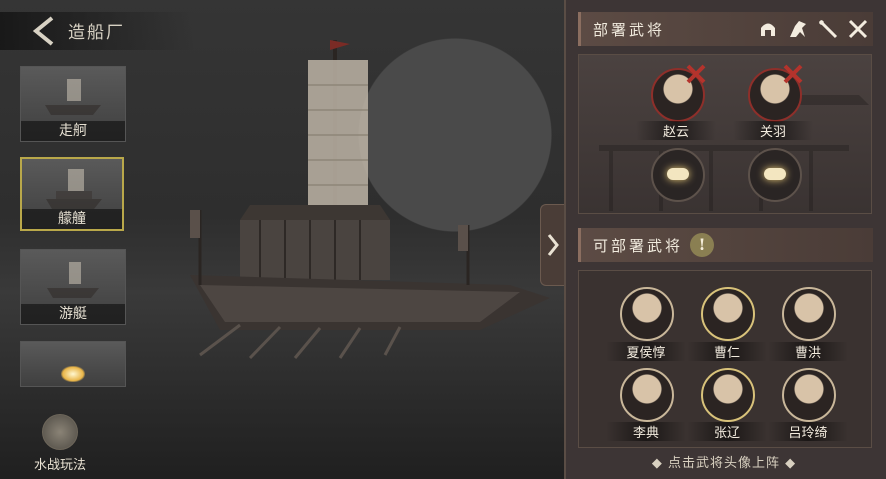 The height and width of the screenshot is (479, 886). What do you see at coordinates (725, 245) in the screenshot?
I see `available-header: 可部署武将` at bounding box center [725, 245].